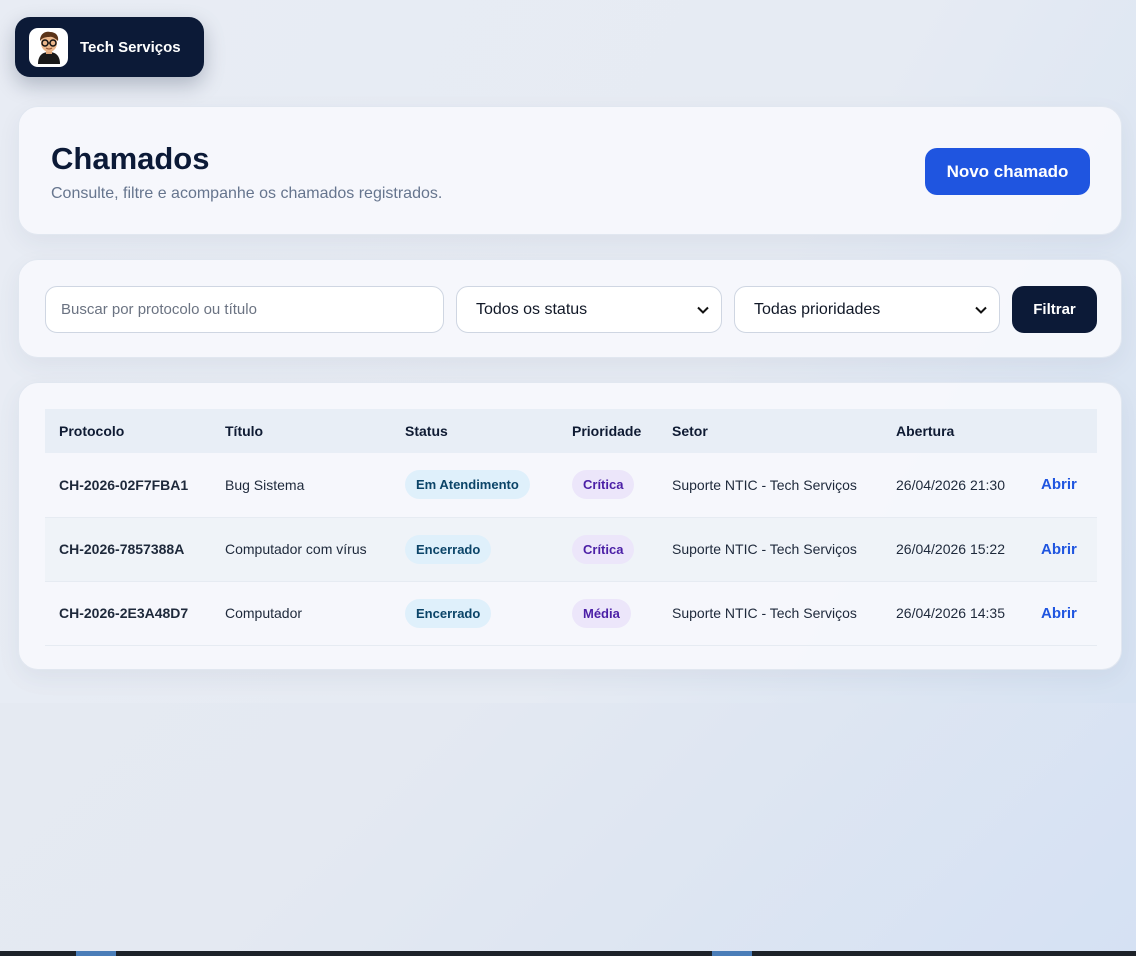 This screenshot has height=956, width=1136. What do you see at coordinates (124, 484) in the screenshot?
I see `ticket-protocol: CH-2026-02F7FBA1` at bounding box center [124, 484].